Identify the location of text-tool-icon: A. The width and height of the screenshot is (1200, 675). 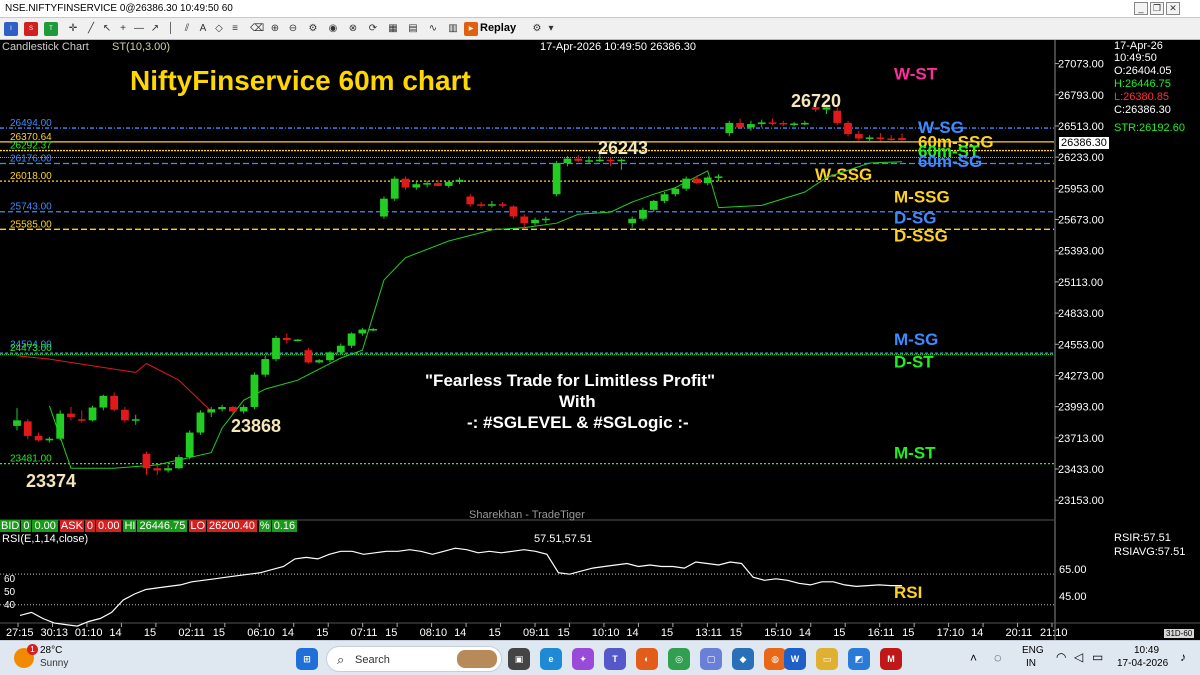
(203, 29).